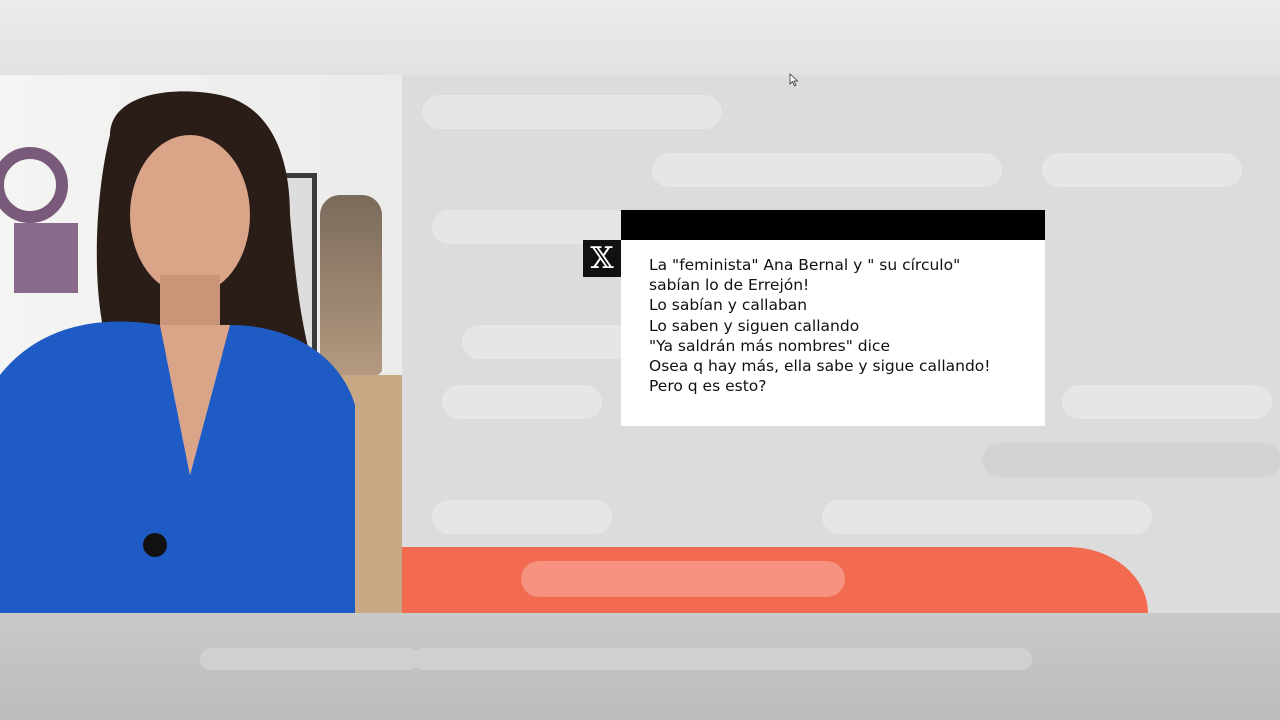 The width and height of the screenshot is (1280, 720). What do you see at coordinates (729, 285) in the screenshot?
I see `tweet-line: sabían lo de Errejón!` at bounding box center [729, 285].